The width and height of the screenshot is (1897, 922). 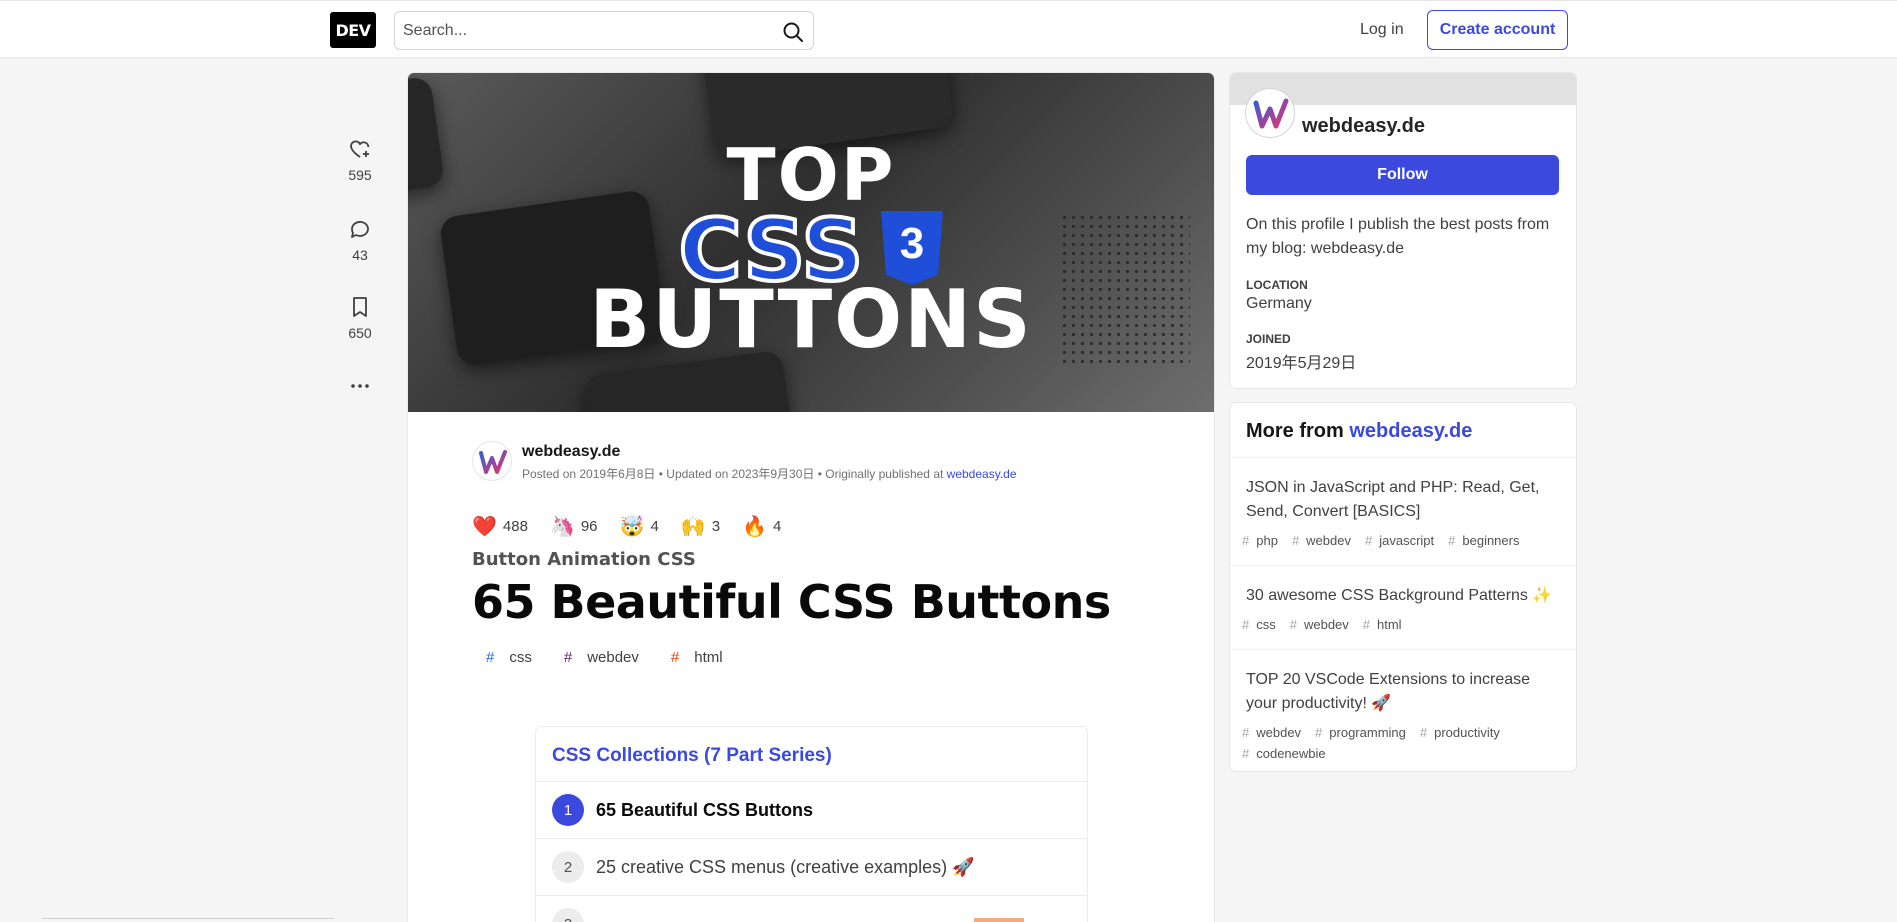 I want to click on reaction-count-item: 🦄 96, so click(x=574, y=526).